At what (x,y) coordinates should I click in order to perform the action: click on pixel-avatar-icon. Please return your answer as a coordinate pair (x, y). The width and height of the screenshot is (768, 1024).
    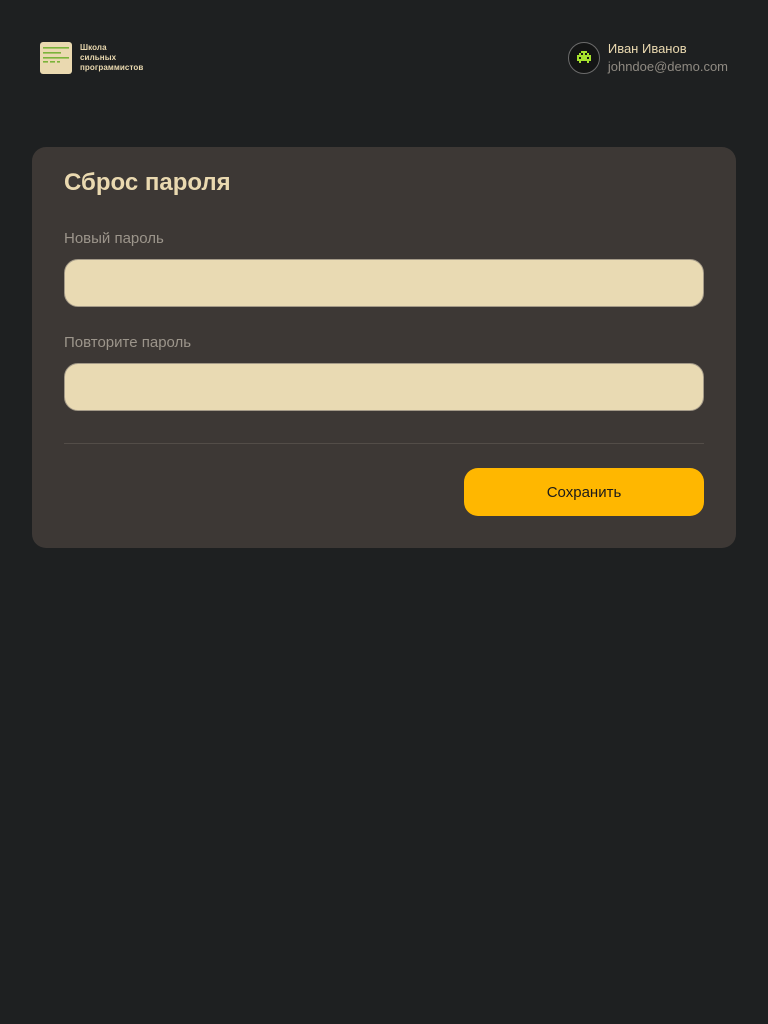
    Looking at the image, I should click on (583, 56).